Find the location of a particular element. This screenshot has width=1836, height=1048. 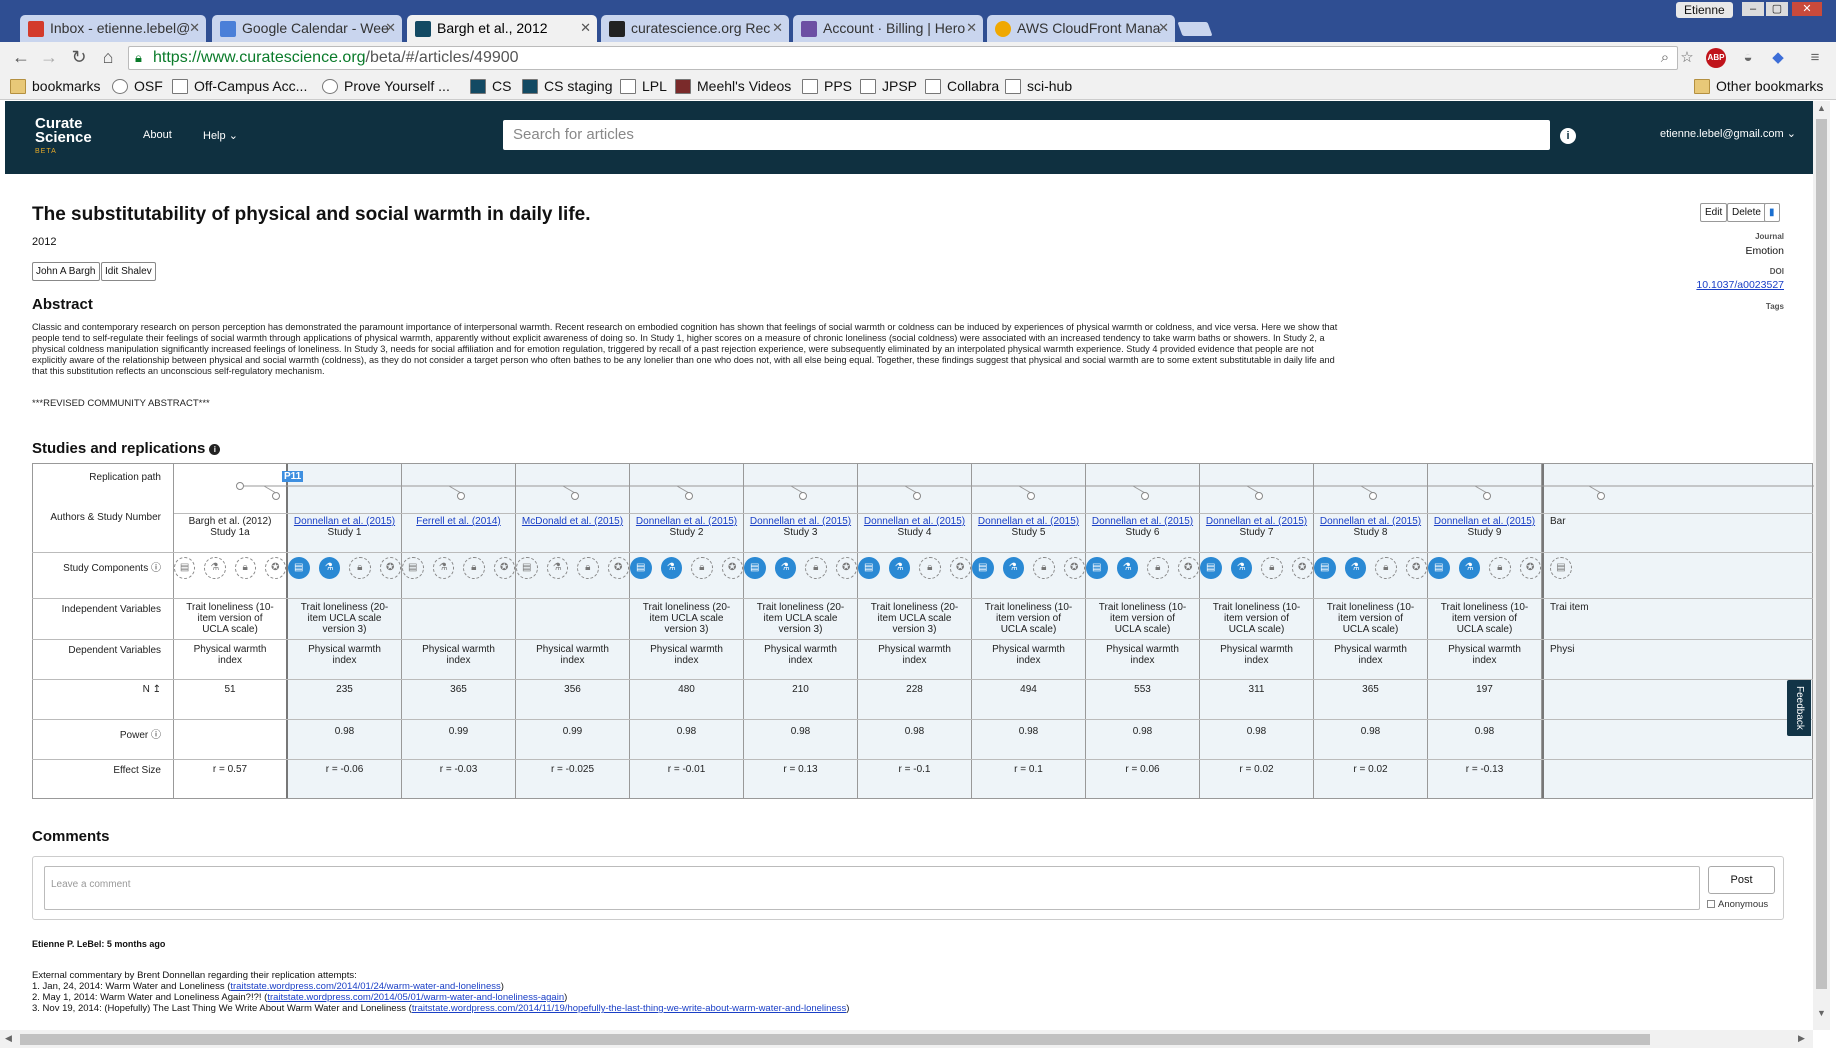

checkbox-icon is located at coordinates (1711, 904).